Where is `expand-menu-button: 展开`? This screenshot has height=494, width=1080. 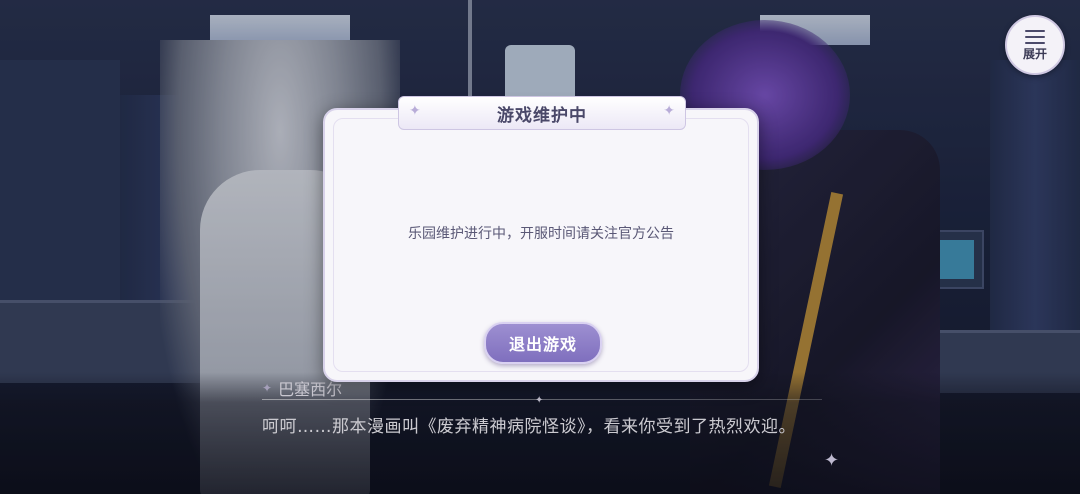 expand-menu-button: 展开 is located at coordinates (1035, 45).